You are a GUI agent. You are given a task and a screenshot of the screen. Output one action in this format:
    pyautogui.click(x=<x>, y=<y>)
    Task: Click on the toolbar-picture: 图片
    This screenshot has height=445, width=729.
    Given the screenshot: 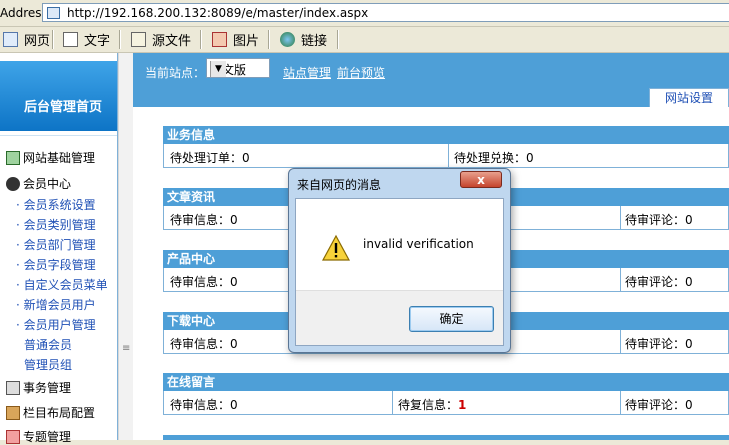 What is the action you would take?
    pyautogui.click(x=235, y=39)
    